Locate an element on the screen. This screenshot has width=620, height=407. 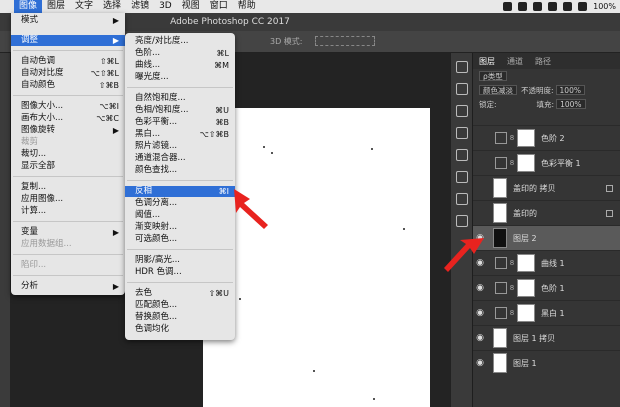
menu-item-reveal-all: 显示全部 is located at coordinates (68, 166).